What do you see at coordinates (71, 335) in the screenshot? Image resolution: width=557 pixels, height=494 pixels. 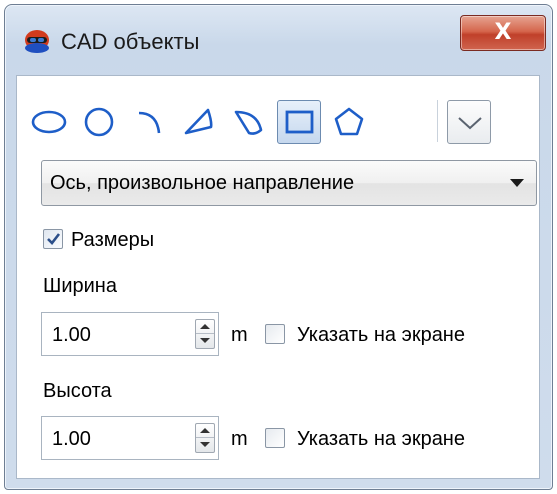 I see `width-value: 1.00` at bounding box center [71, 335].